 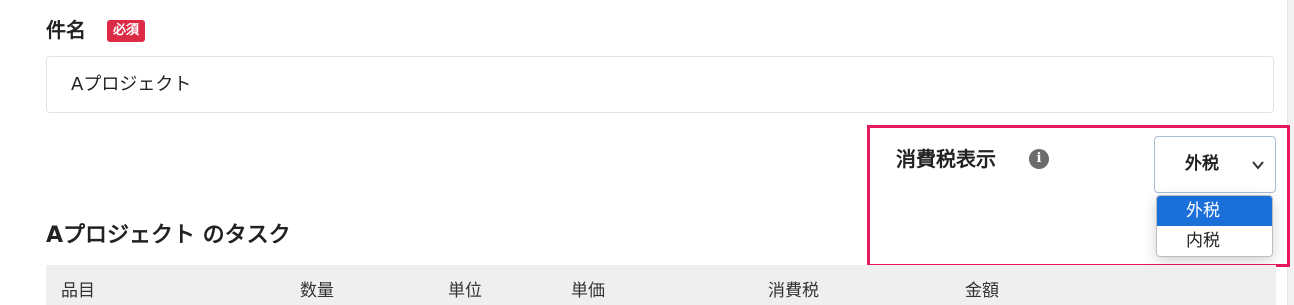 What do you see at coordinates (946, 159) in the screenshot?
I see `tax-display-label: 消費税表示` at bounding box center [946, 159].